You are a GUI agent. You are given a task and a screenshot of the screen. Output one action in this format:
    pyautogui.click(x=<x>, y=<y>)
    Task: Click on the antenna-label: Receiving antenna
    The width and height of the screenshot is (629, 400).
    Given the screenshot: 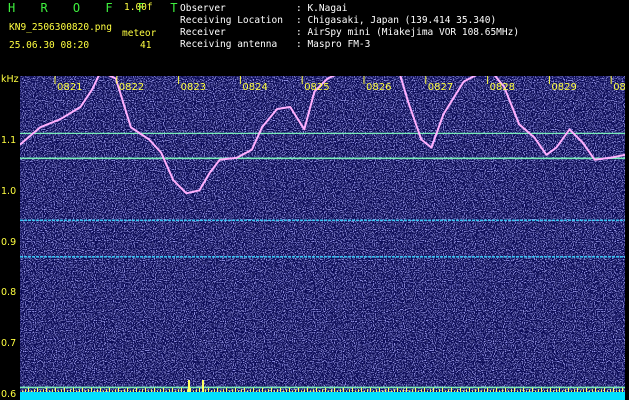 What is the action you would take?
    pyautogui.click(x=229, y=44)
    